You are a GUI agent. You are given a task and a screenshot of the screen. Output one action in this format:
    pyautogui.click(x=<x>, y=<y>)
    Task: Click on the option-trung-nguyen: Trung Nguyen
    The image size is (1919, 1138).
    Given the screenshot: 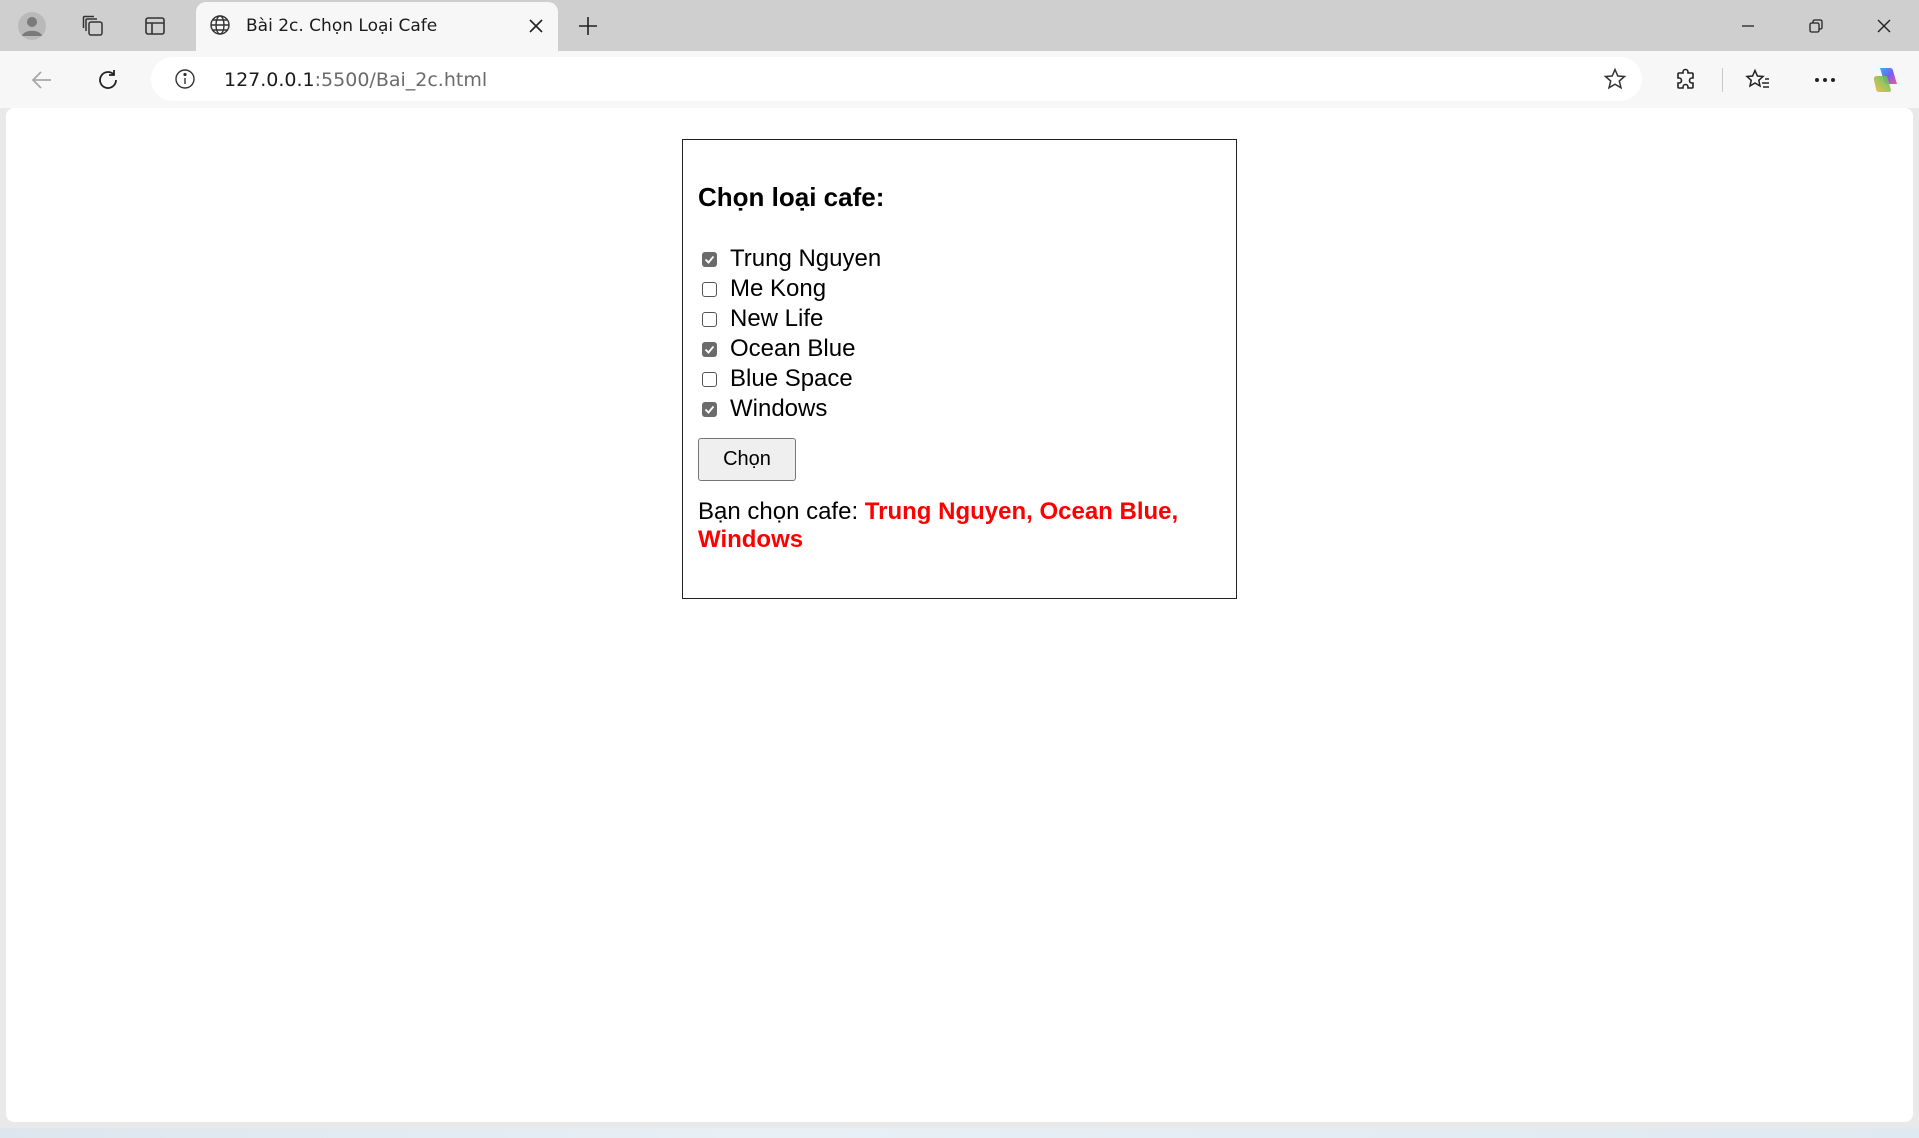 What is the action you would take?
    pyautogui.click(x=791, y=259)
    